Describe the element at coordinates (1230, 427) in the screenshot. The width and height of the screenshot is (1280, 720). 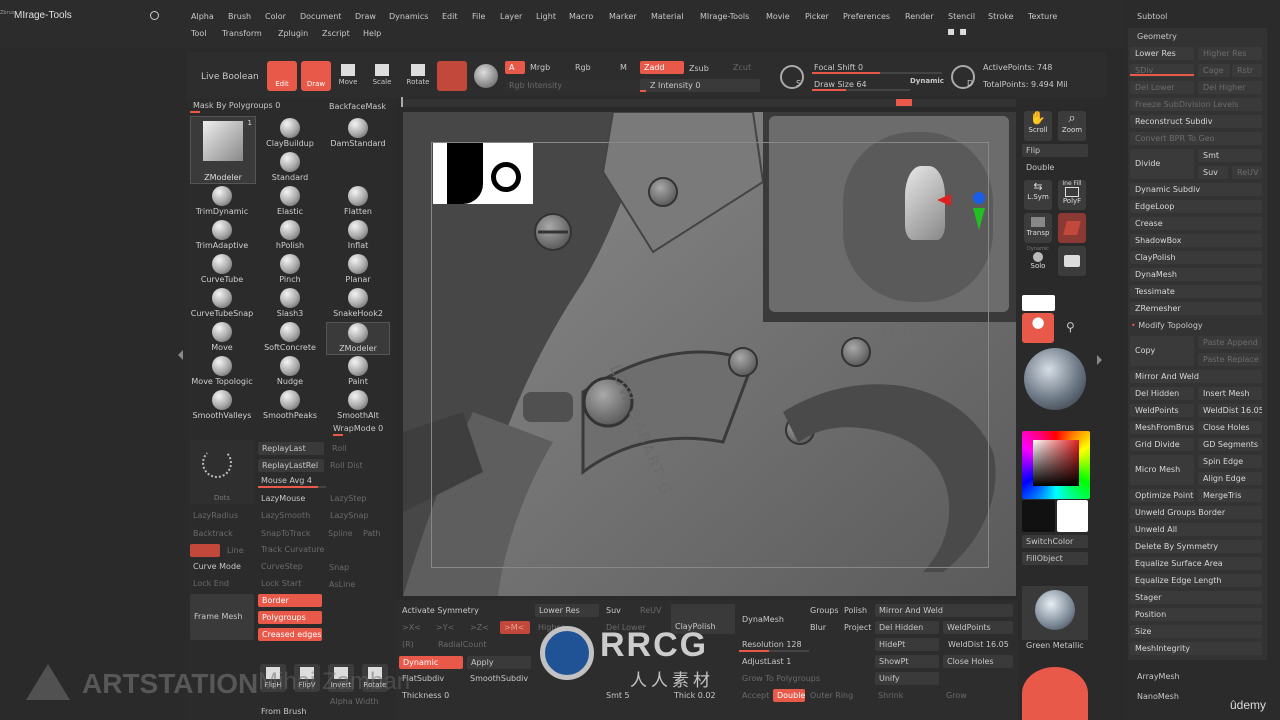
I see `close-holes-button: Close Holes` at that location.